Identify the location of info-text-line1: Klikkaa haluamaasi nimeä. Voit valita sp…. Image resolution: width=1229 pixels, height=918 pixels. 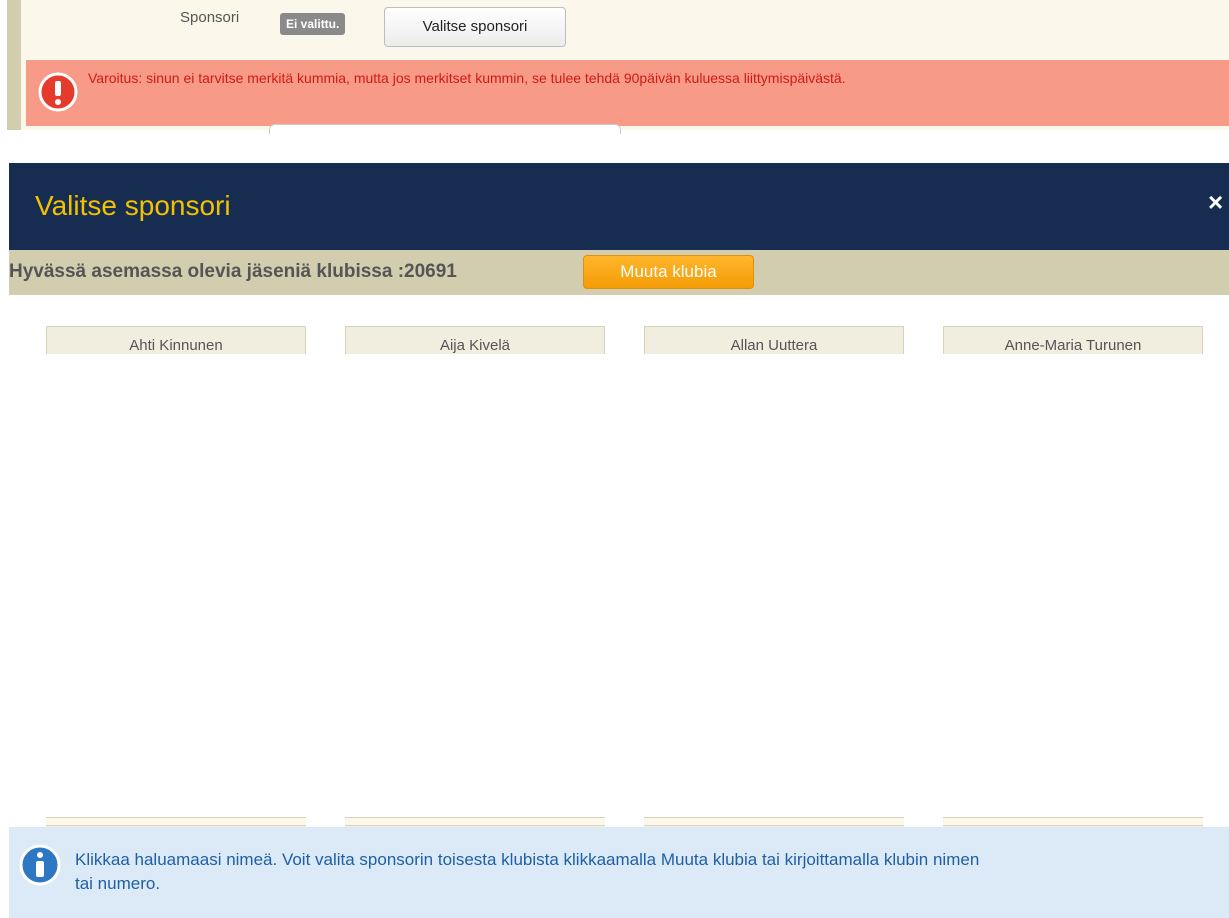
(527, 859).